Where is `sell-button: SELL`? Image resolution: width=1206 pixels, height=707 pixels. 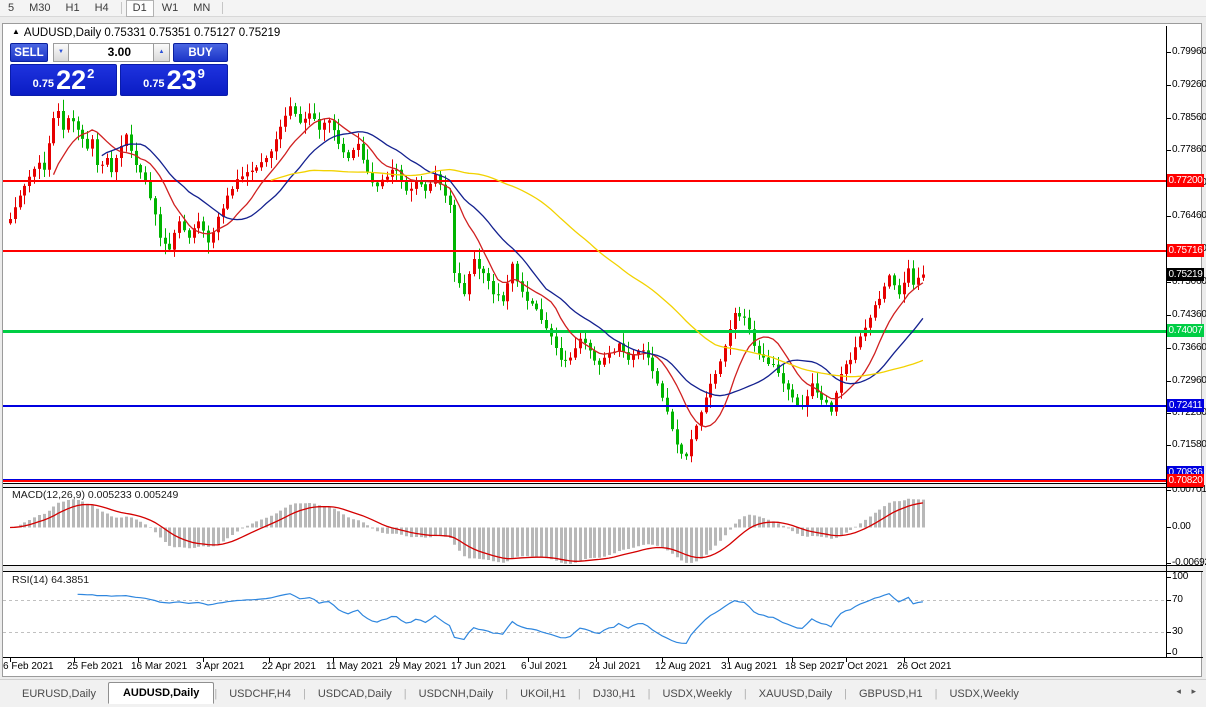
sell-button: SELL is located at coordinates (29, 52).